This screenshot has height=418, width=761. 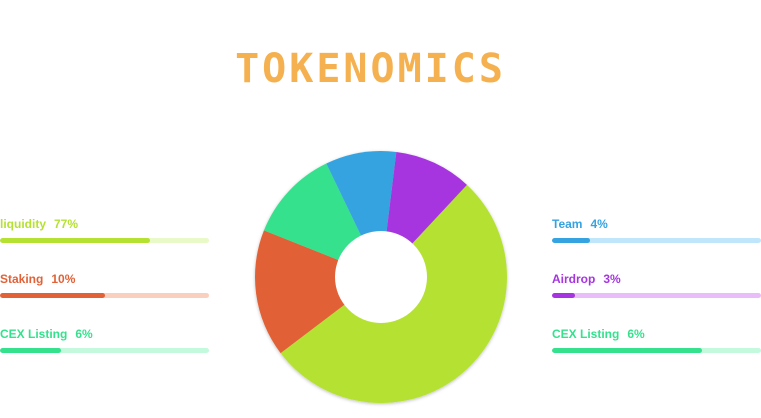 I want to click on stat-percent: 3%, so click(x=612, y=279).